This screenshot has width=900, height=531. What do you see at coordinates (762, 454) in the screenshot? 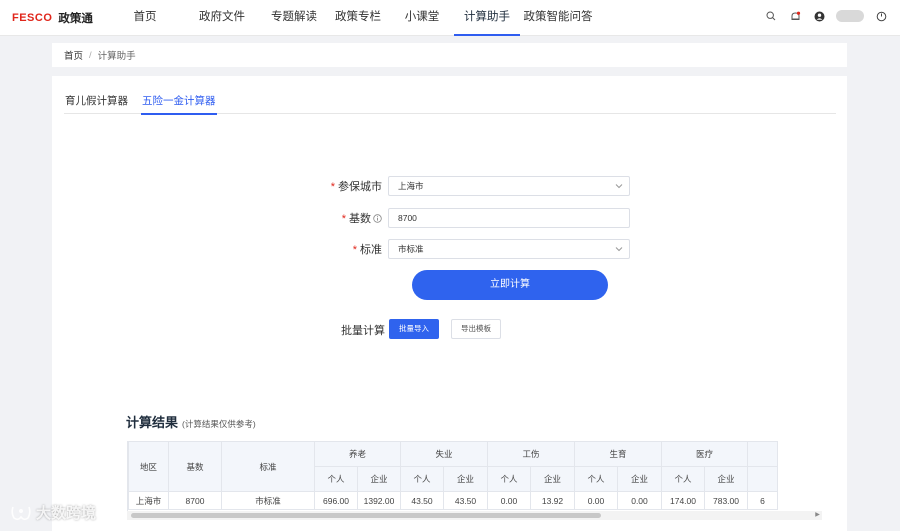
I see `col-overflow` at bounding box center [762, 454].